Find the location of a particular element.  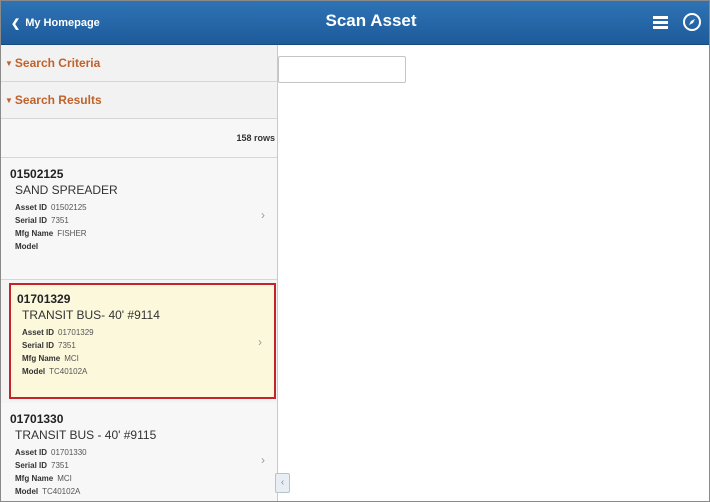

header-bar: ❮ My Homepage Scan Asset is located at coordinates (355, 23).